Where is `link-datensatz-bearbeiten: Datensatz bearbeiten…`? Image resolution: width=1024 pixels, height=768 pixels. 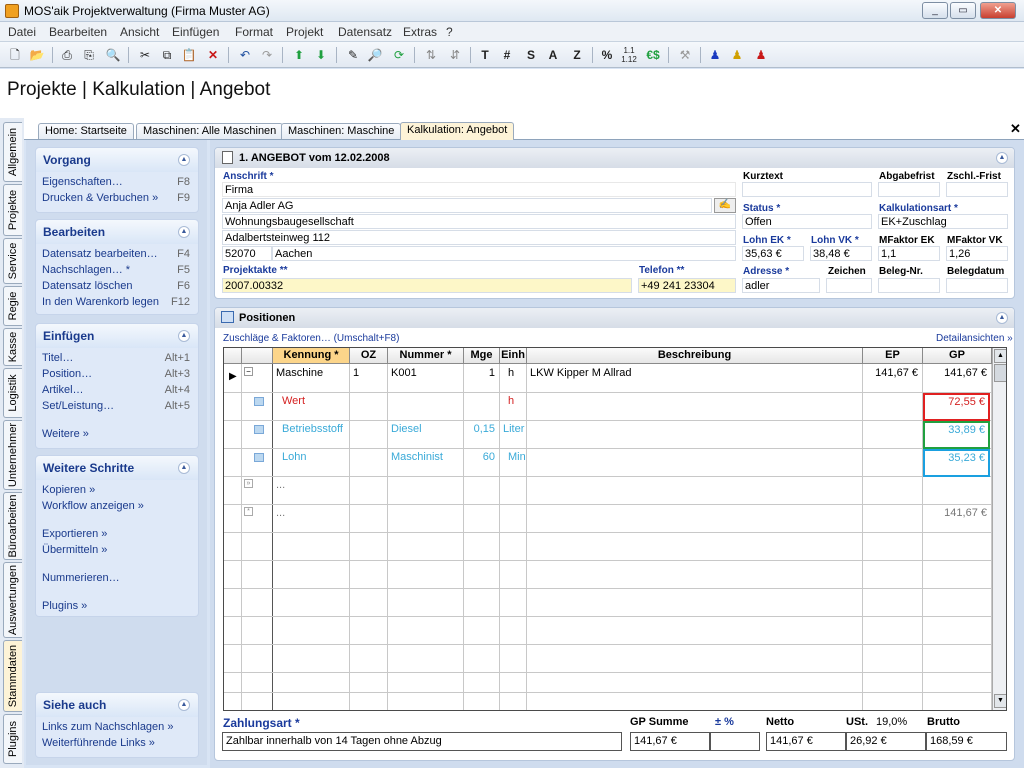 link-datensatz-bearbeiten: Datensatz bearbeiten… is located at coordinates (100, 254).